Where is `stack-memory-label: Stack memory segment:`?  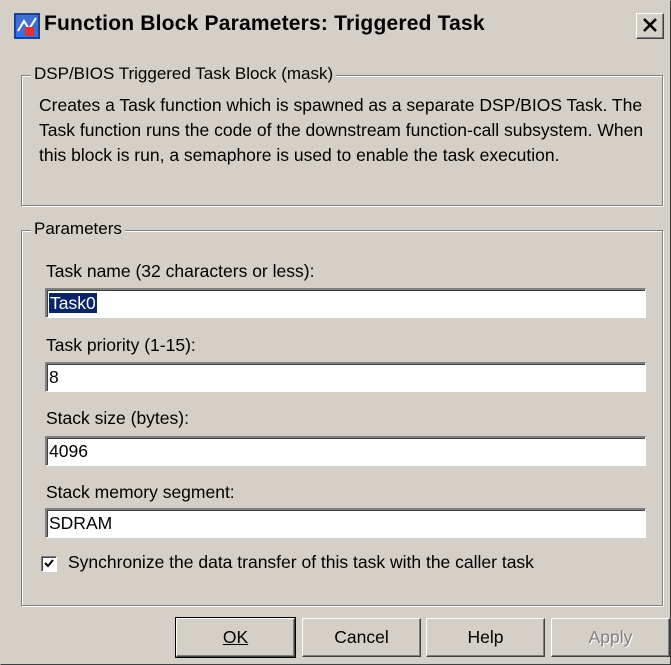
stack-memory-label: Stack memory segment: is located at coordinates (140, 492).